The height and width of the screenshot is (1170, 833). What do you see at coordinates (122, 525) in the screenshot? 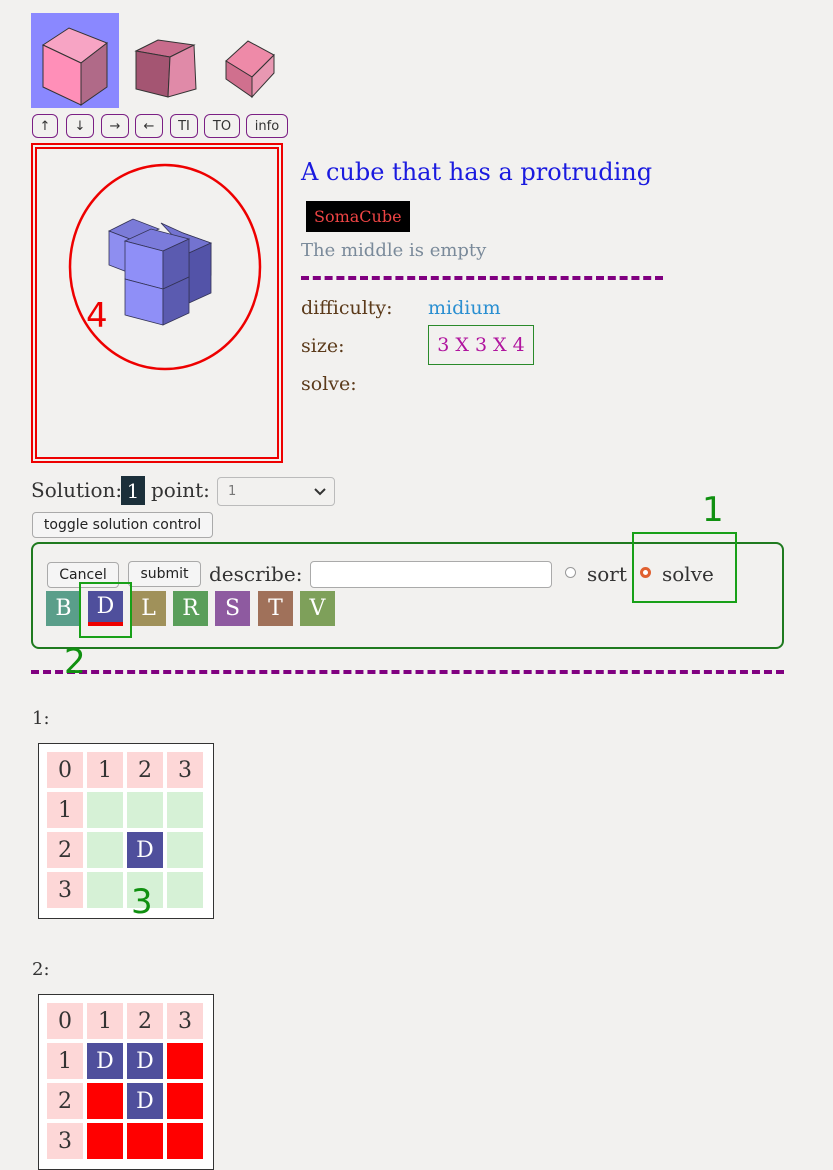
I see `toggle-solution-control-button: toggle solution control` at bounding box center [122, 525].